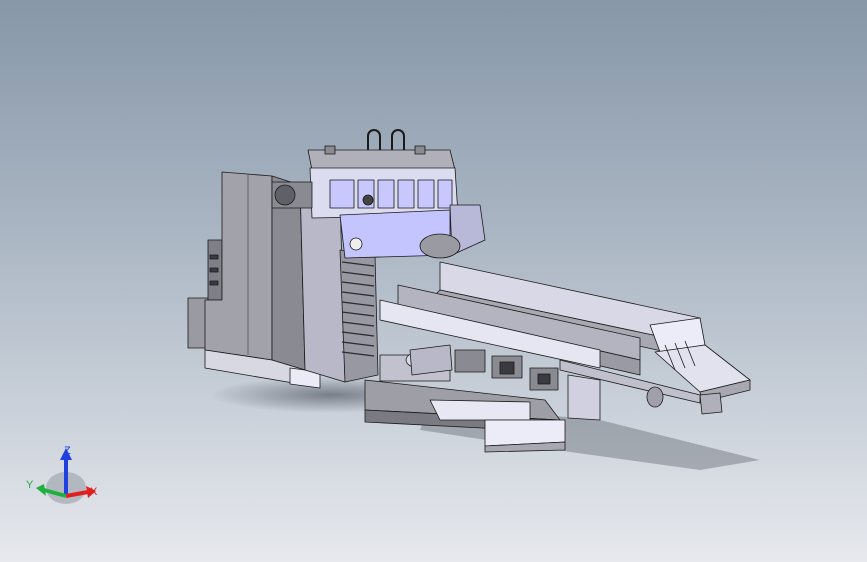  I want to click on spindle-head-top, so click(381, 150).